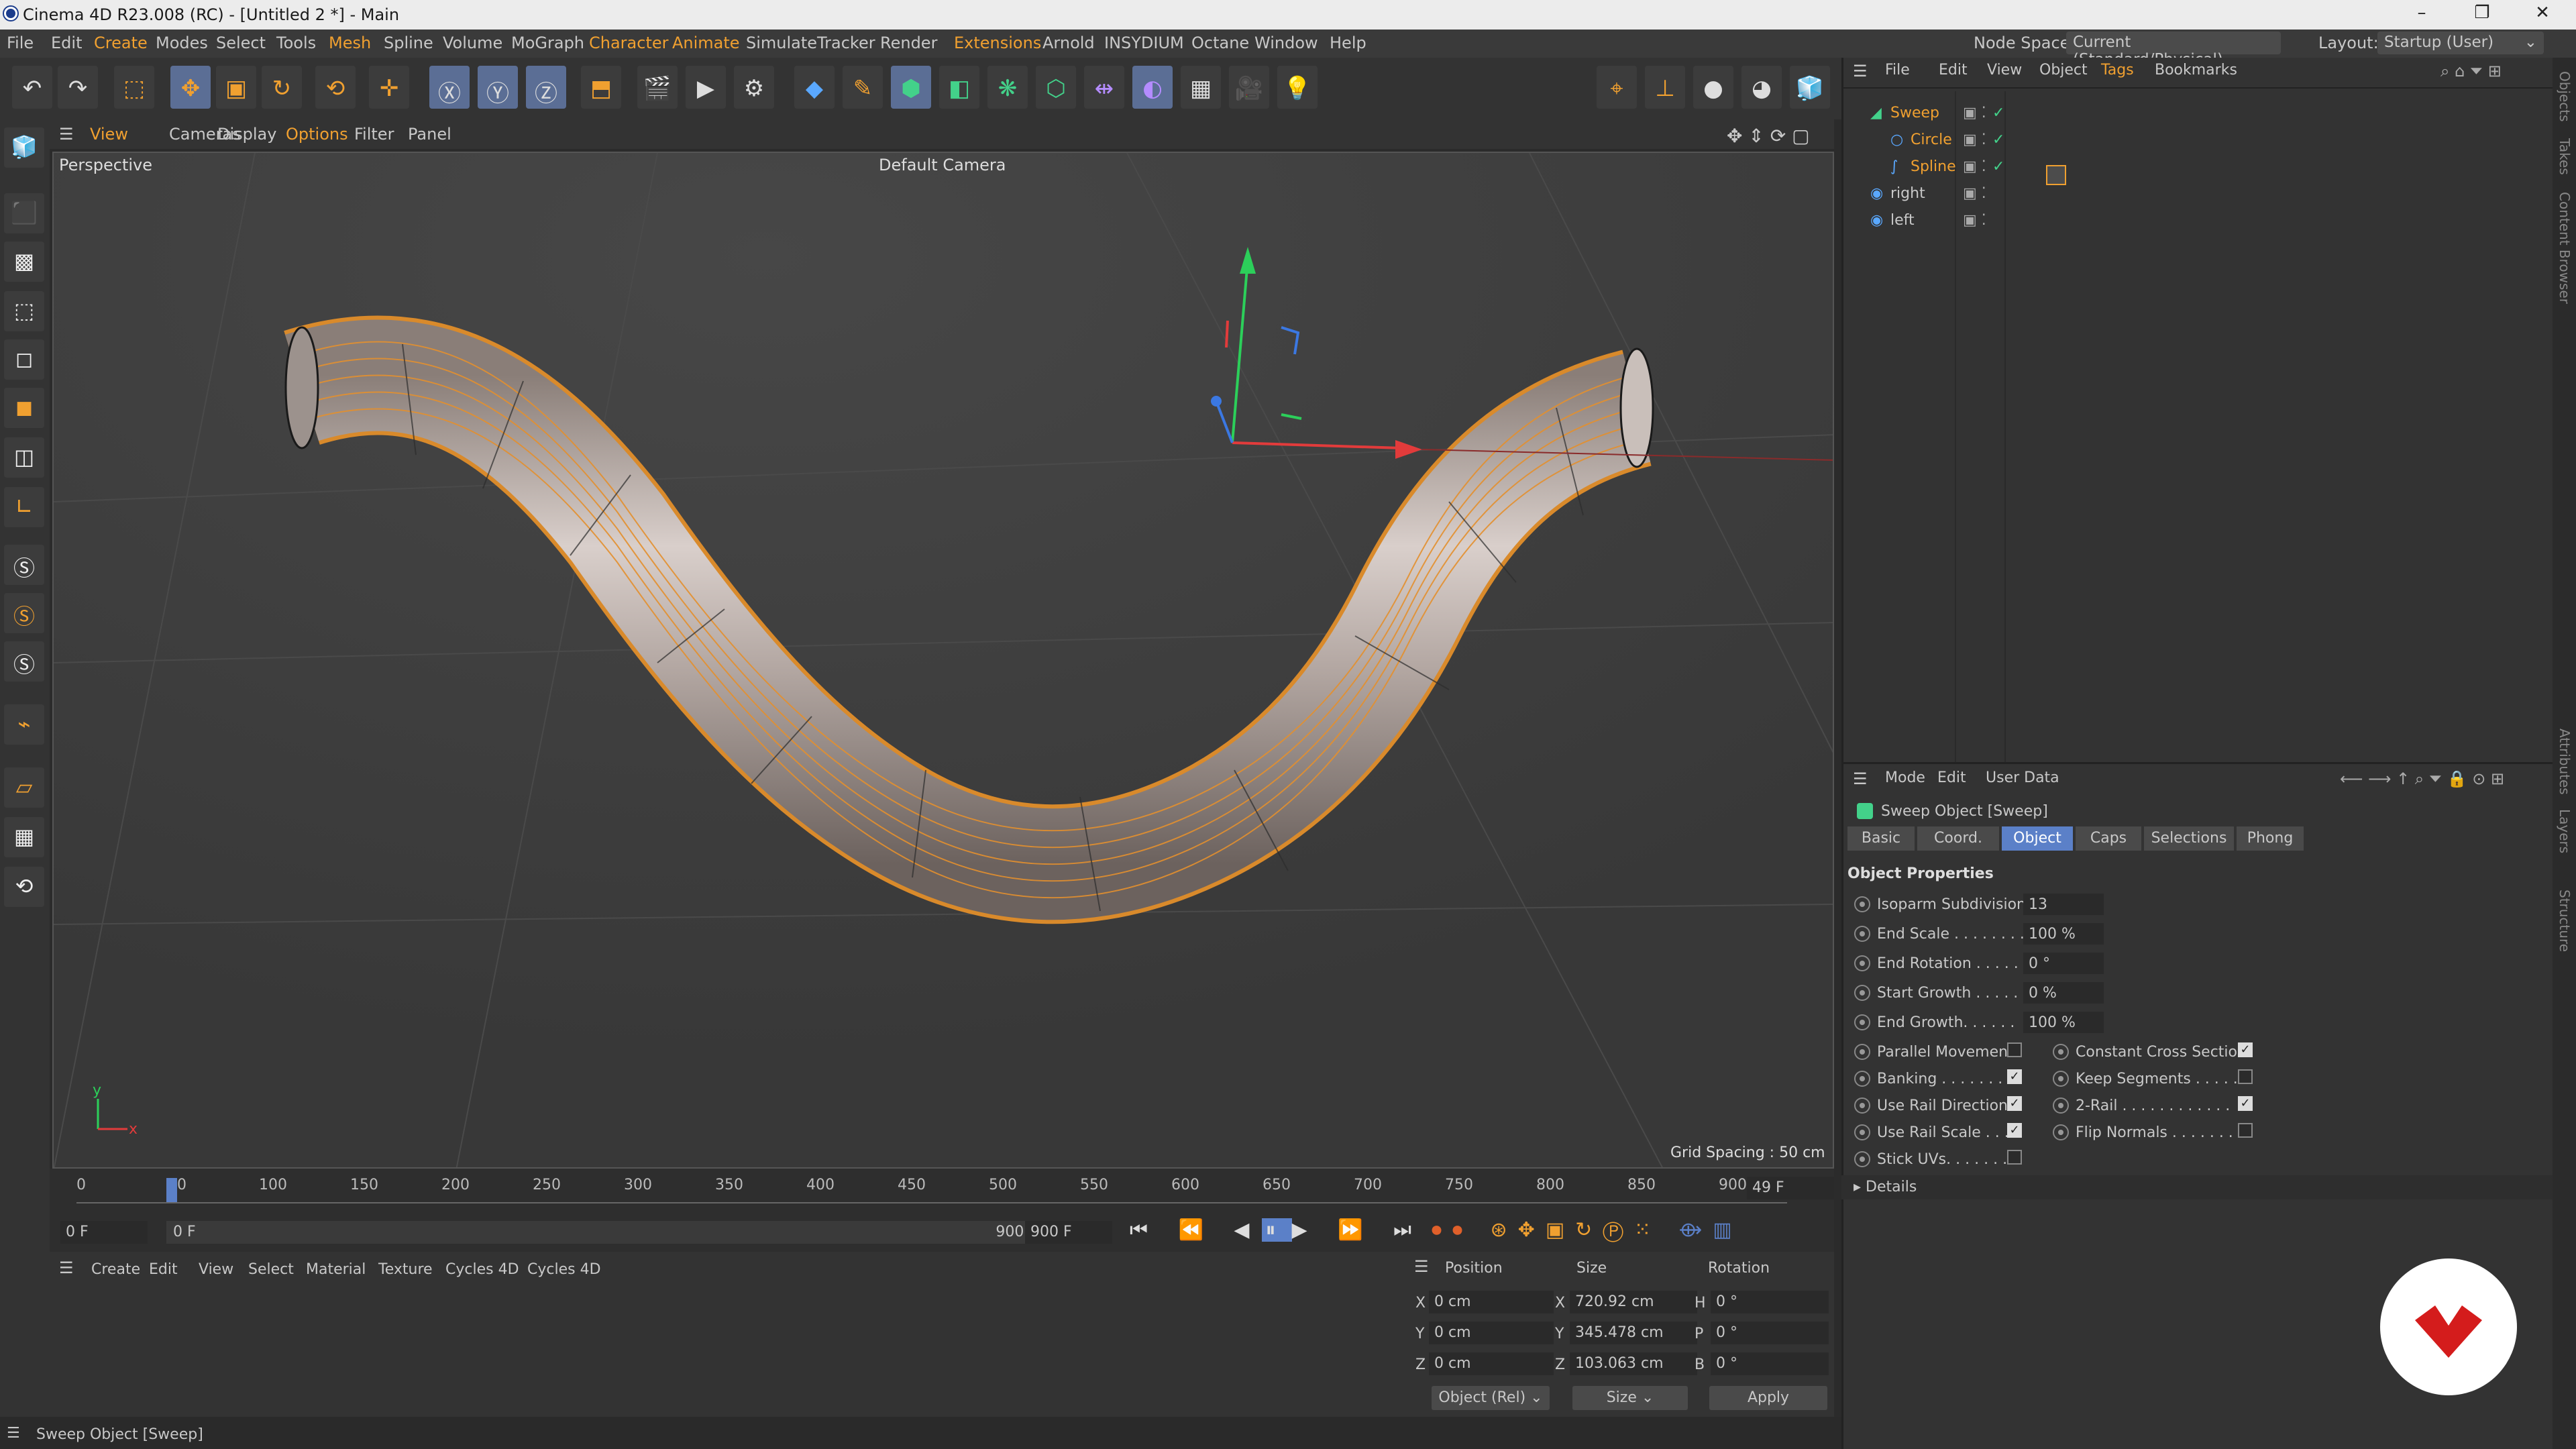  I want to click on material-menu-item: Texture, so click(405, 1269).